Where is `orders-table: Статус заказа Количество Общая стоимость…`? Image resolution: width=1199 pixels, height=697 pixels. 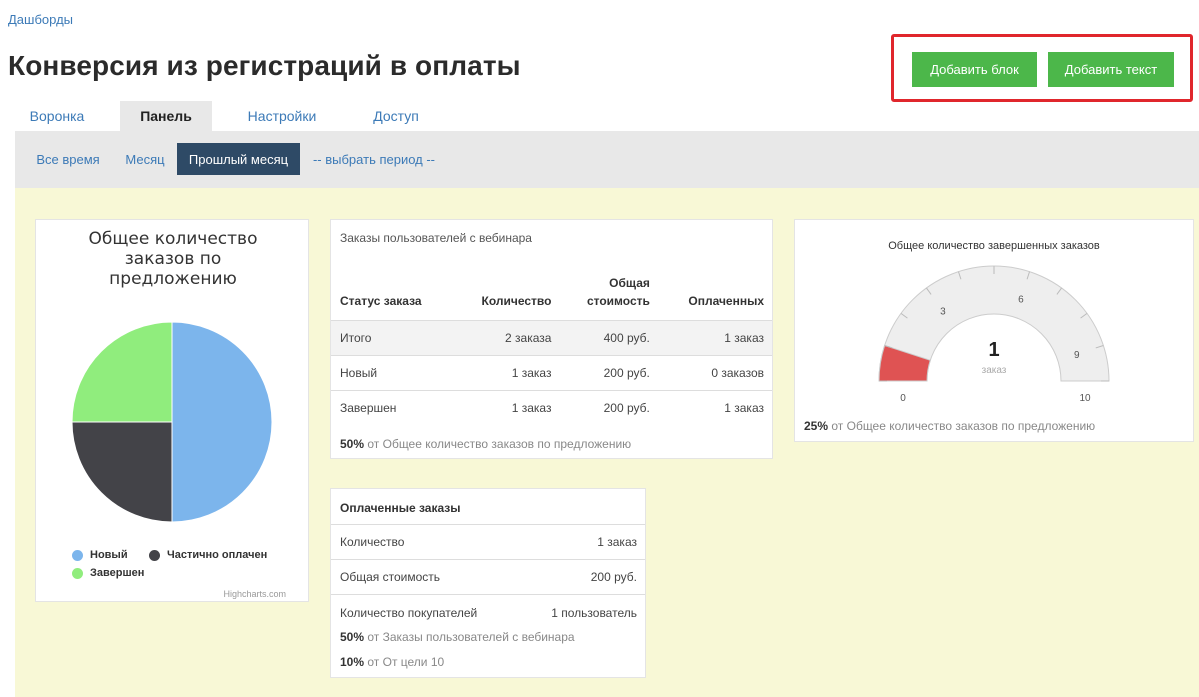 orders-table: Статус заказа Количество Общая стоимость… is located at coordinates (551, 342).